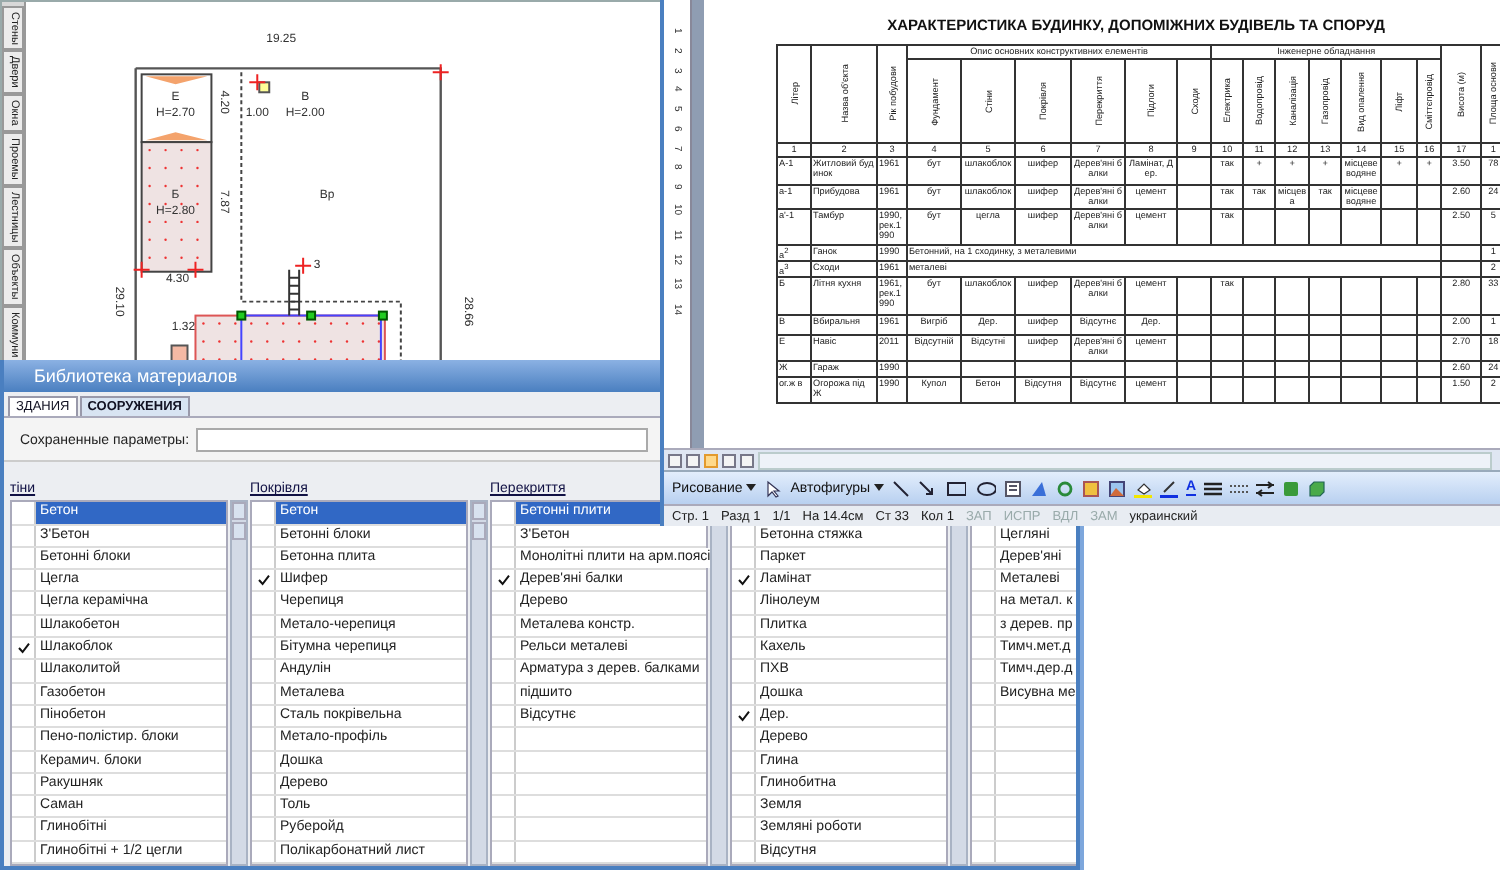  Describe the element at coordinates (1143, 488) in the screenshot. I see `fill-color-icon` at that location.